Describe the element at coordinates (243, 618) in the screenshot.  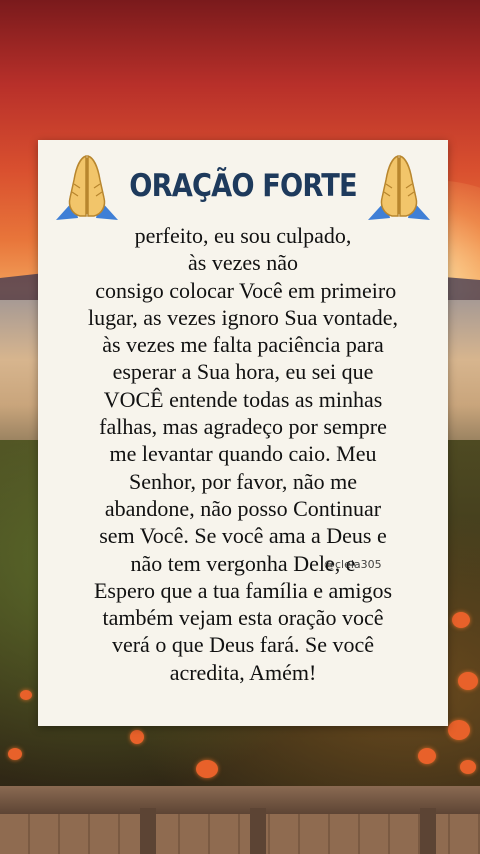
I see `text-line: também vejam esta oração você` at that location.